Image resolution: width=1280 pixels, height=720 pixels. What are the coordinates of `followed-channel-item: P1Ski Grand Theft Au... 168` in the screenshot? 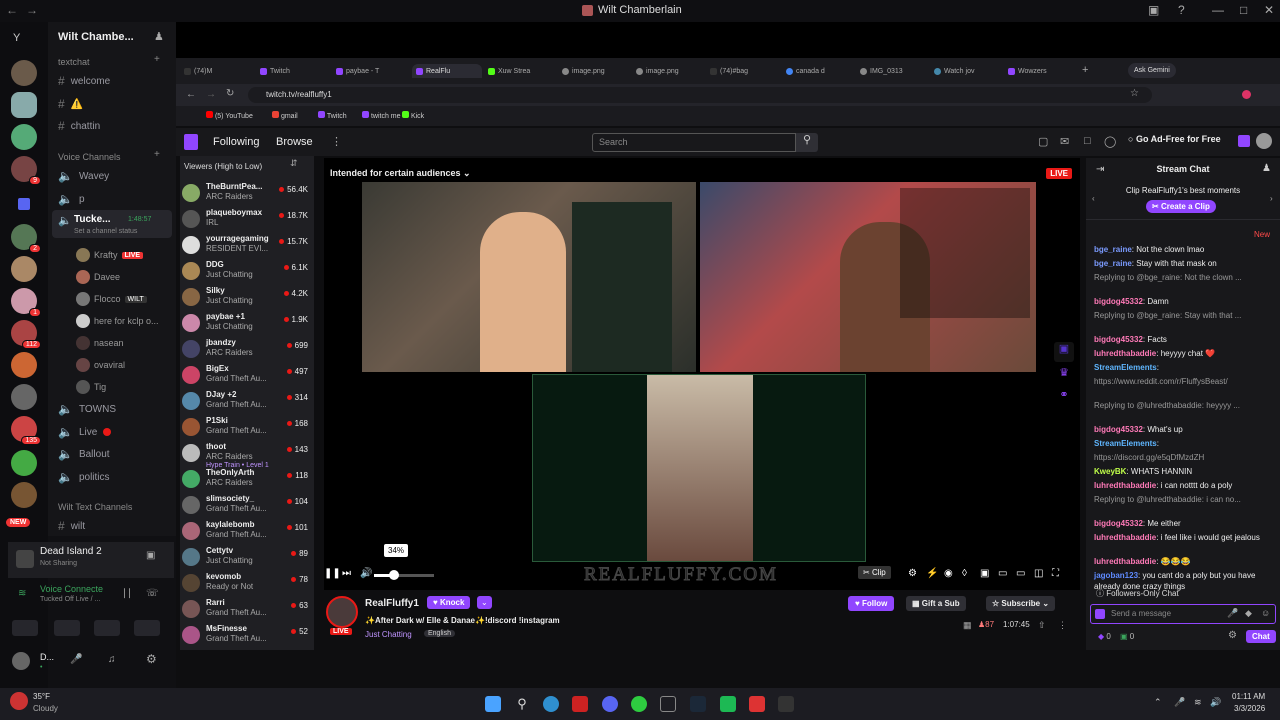 It's located at (247, 429).